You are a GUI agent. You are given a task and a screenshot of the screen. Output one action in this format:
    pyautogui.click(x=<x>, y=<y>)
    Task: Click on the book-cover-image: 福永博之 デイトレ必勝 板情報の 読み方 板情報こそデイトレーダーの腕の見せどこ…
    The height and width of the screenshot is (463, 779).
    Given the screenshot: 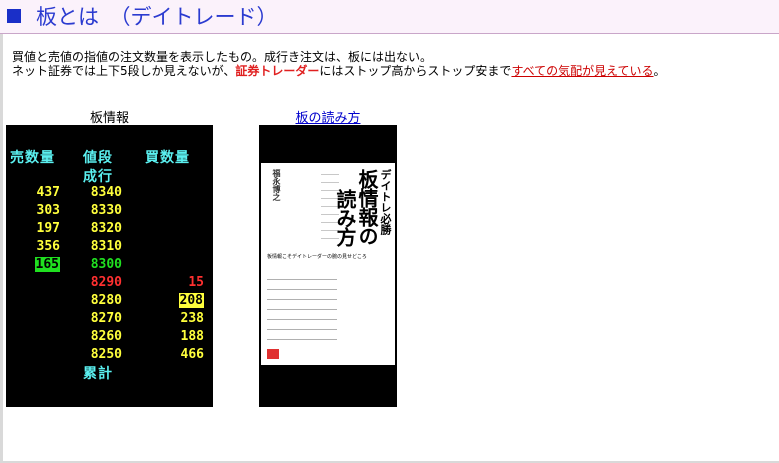 What is the action you would take?
    pyautogui.click(x=328, y=266)
    